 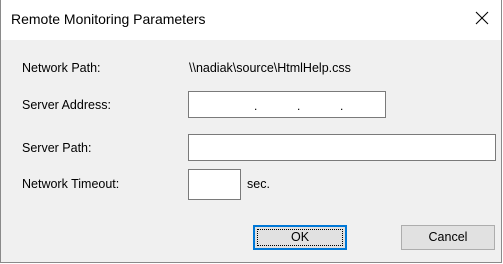 What do you see at coordinates (108, 19) in the screenshot?
I see `dialog-title: Remote Monitoring Parameters` at bounding box center [108, 19].